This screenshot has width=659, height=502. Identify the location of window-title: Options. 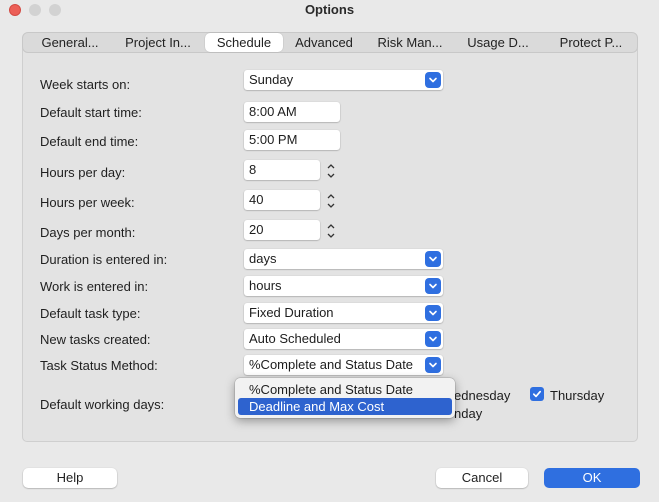
(329, 9).